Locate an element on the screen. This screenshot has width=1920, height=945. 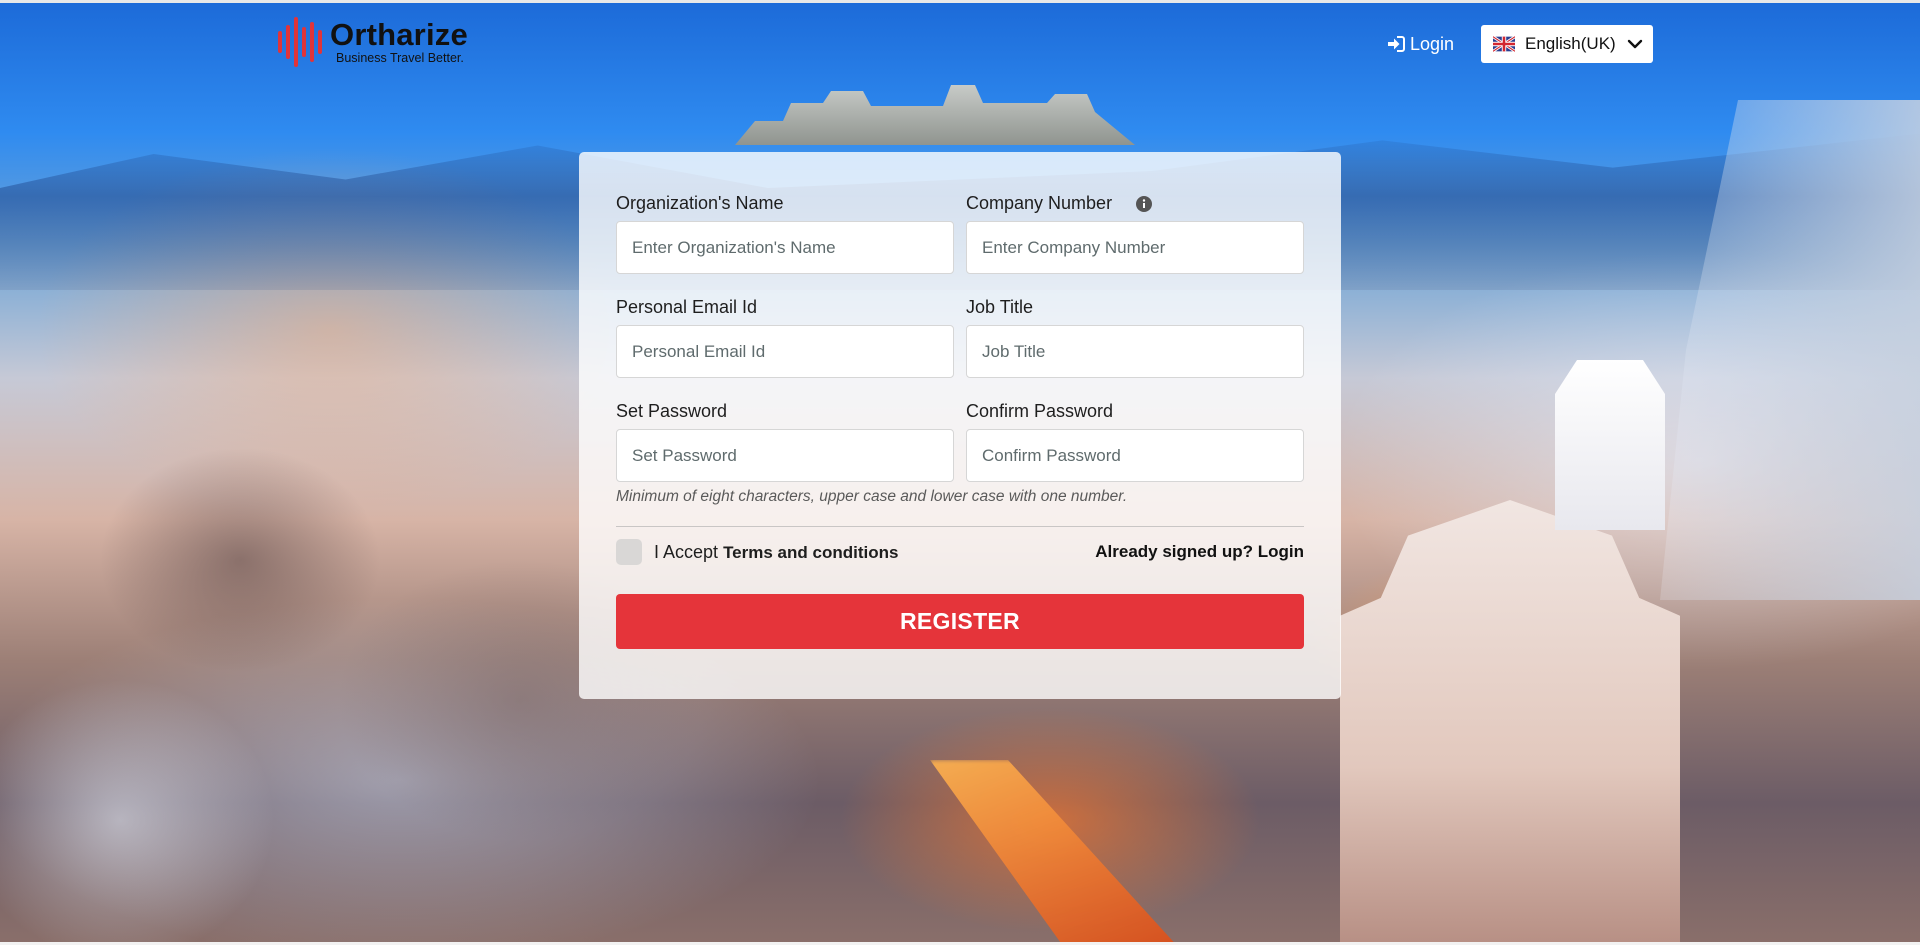
brand-name: Ortharize is located at coordinates (399, 35).